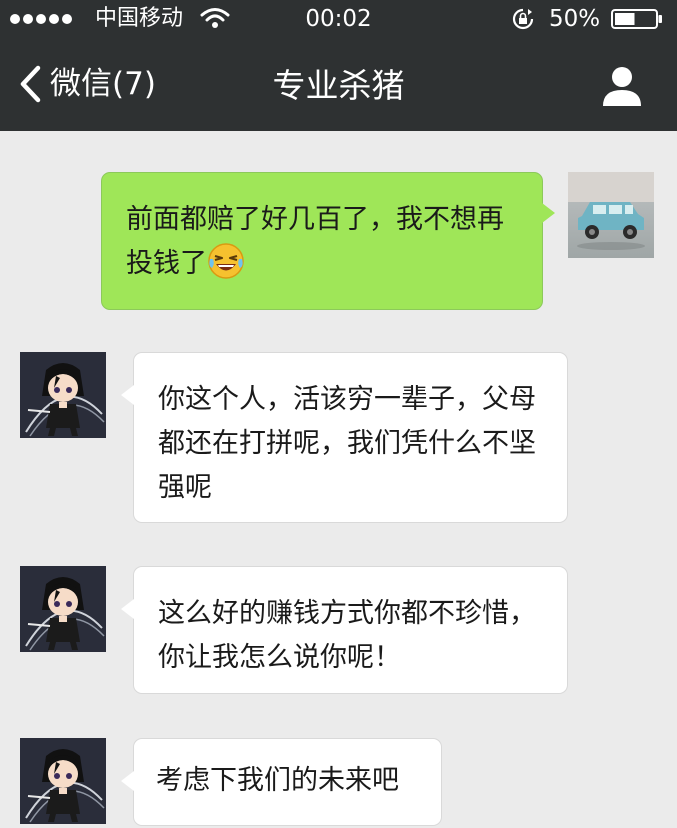 The height and width of the screenshot is (828, 677). What do you see at coordinates (277, 780) in the screenshot?
I see `message-text: 考虑下我们的未来吧` at bounding box center [277, 780].